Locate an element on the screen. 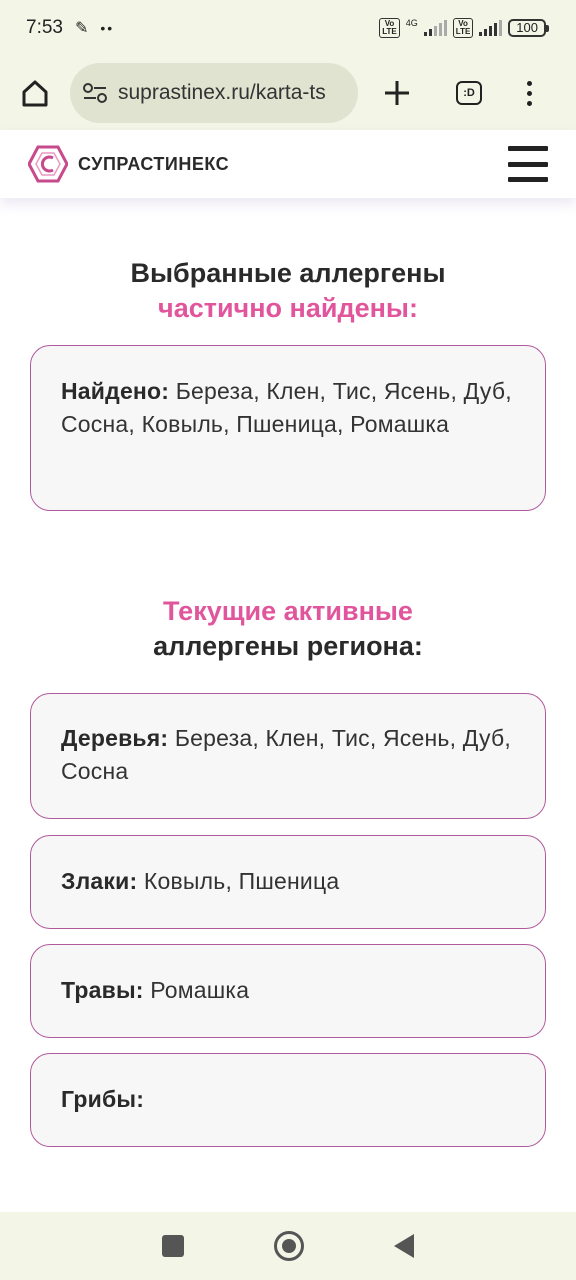  found-title-line1: Выбранные аллергены is located at coordinates (288, 273).